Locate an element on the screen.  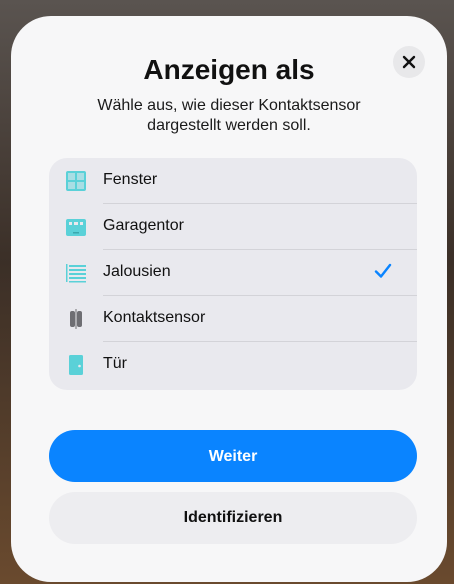
continue-button: Weiter is located at coordinates (233, 456).